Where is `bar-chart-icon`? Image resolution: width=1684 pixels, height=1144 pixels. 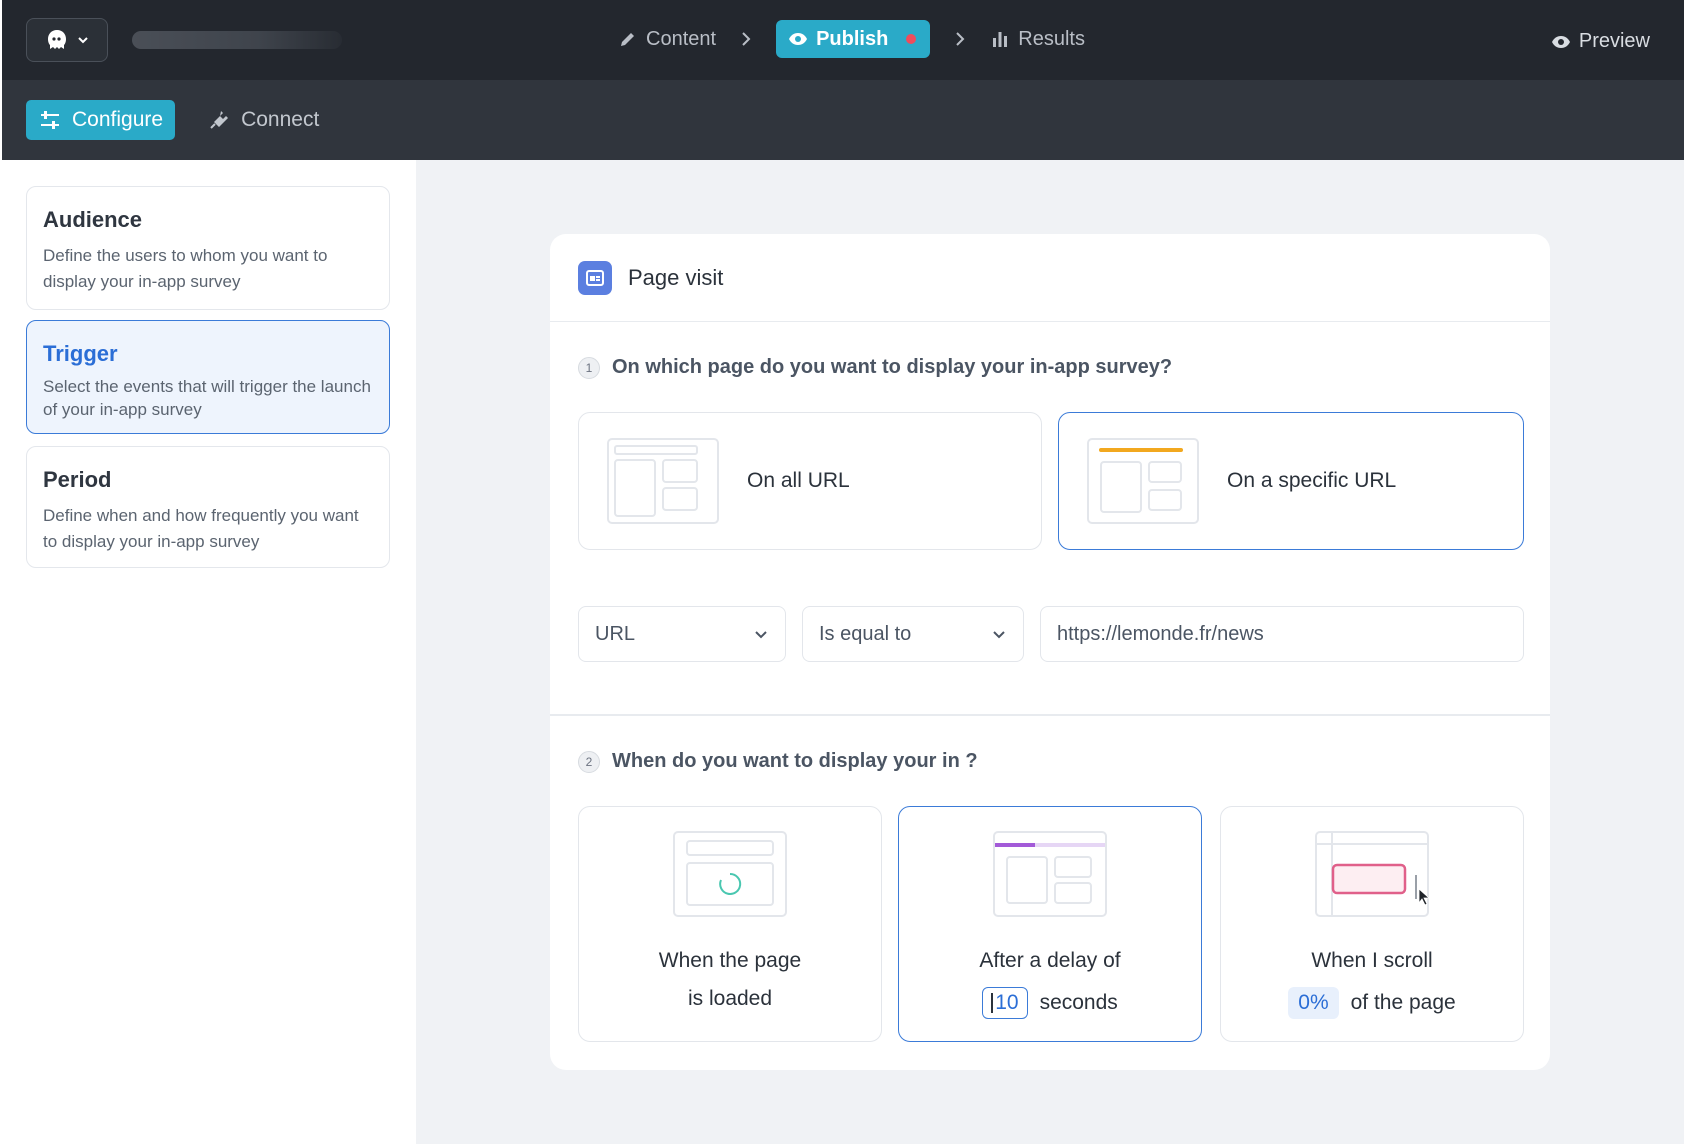
bar-chart-icon is located at coordinates (1000, 39).